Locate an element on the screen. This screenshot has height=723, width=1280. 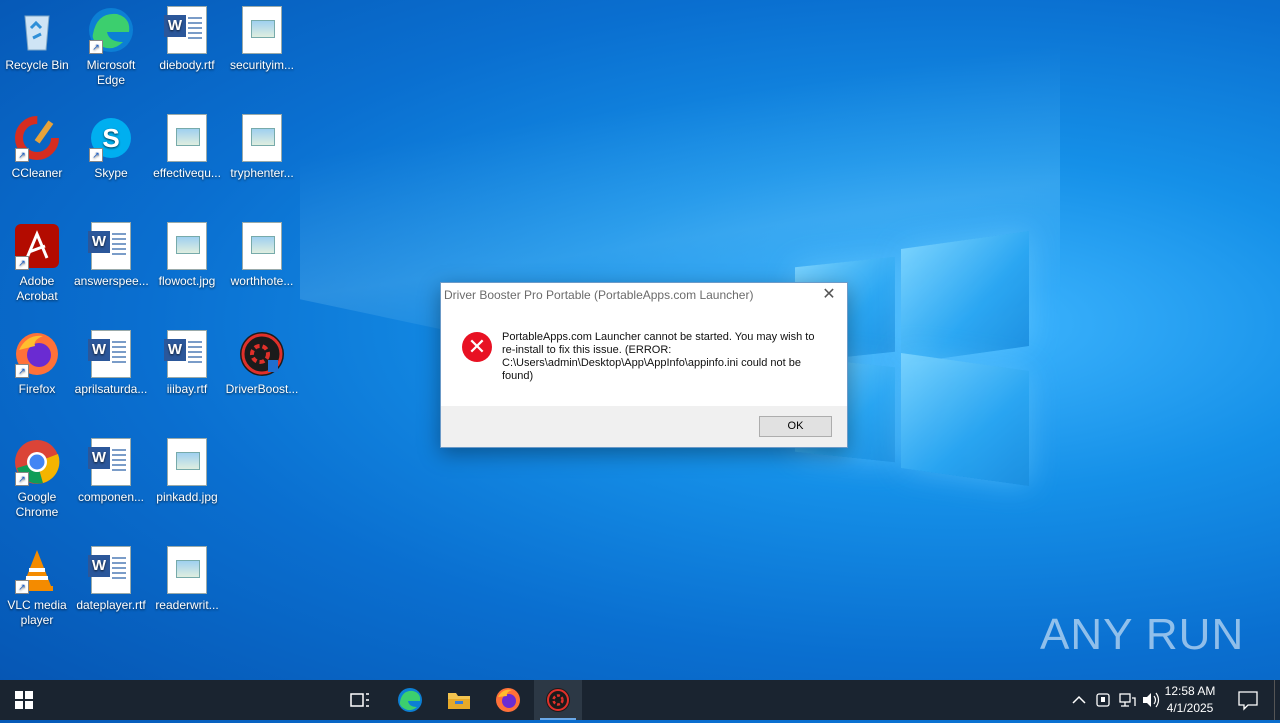
speaker-icon is located at coordinates (1151, 700).